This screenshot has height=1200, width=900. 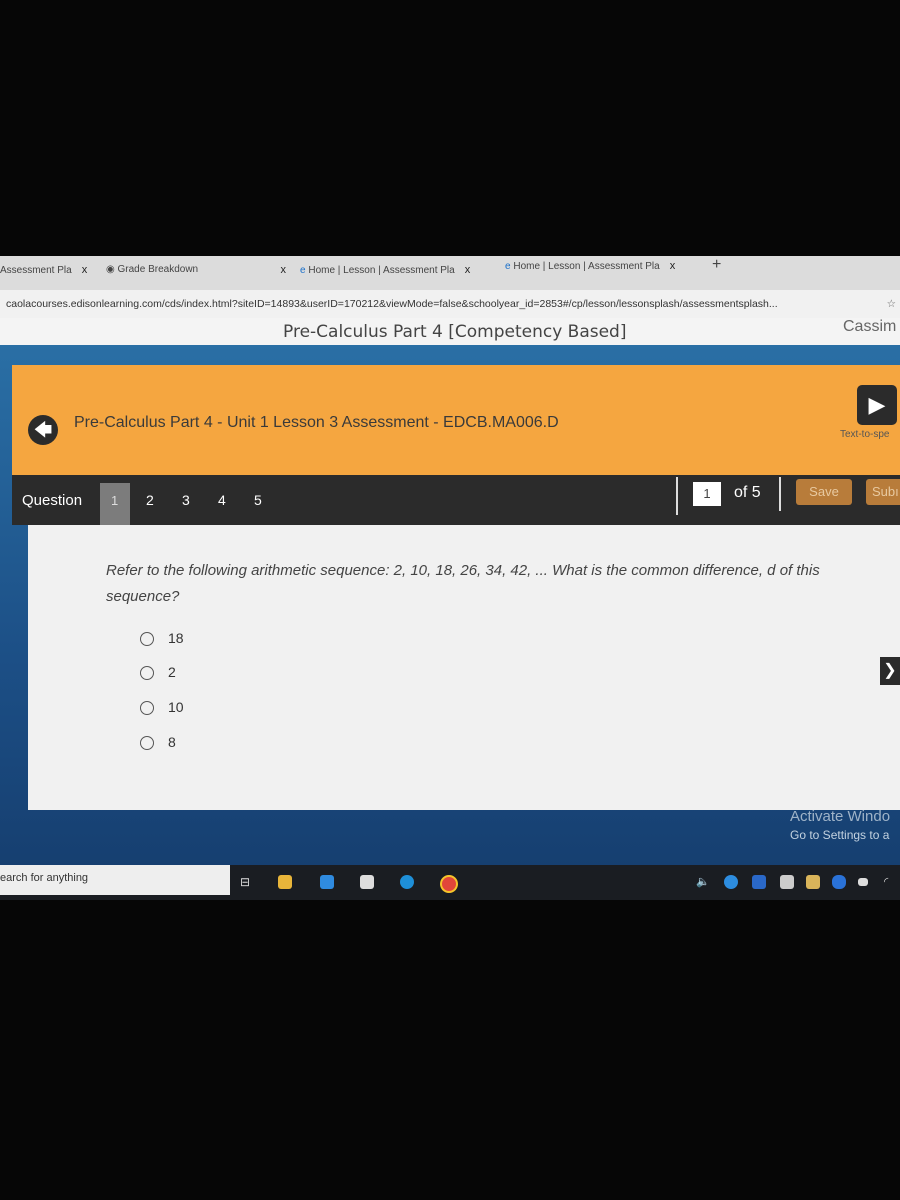 I want to click on course-title: Pre-Calculus Part 4 [Competency Based], so click(x=455, y=332).